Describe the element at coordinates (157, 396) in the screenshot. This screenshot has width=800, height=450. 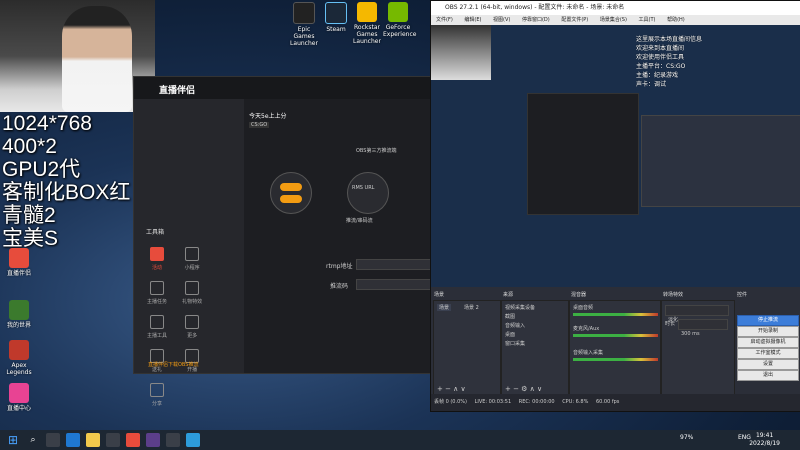
I see `tool-item: 分享` at that location.